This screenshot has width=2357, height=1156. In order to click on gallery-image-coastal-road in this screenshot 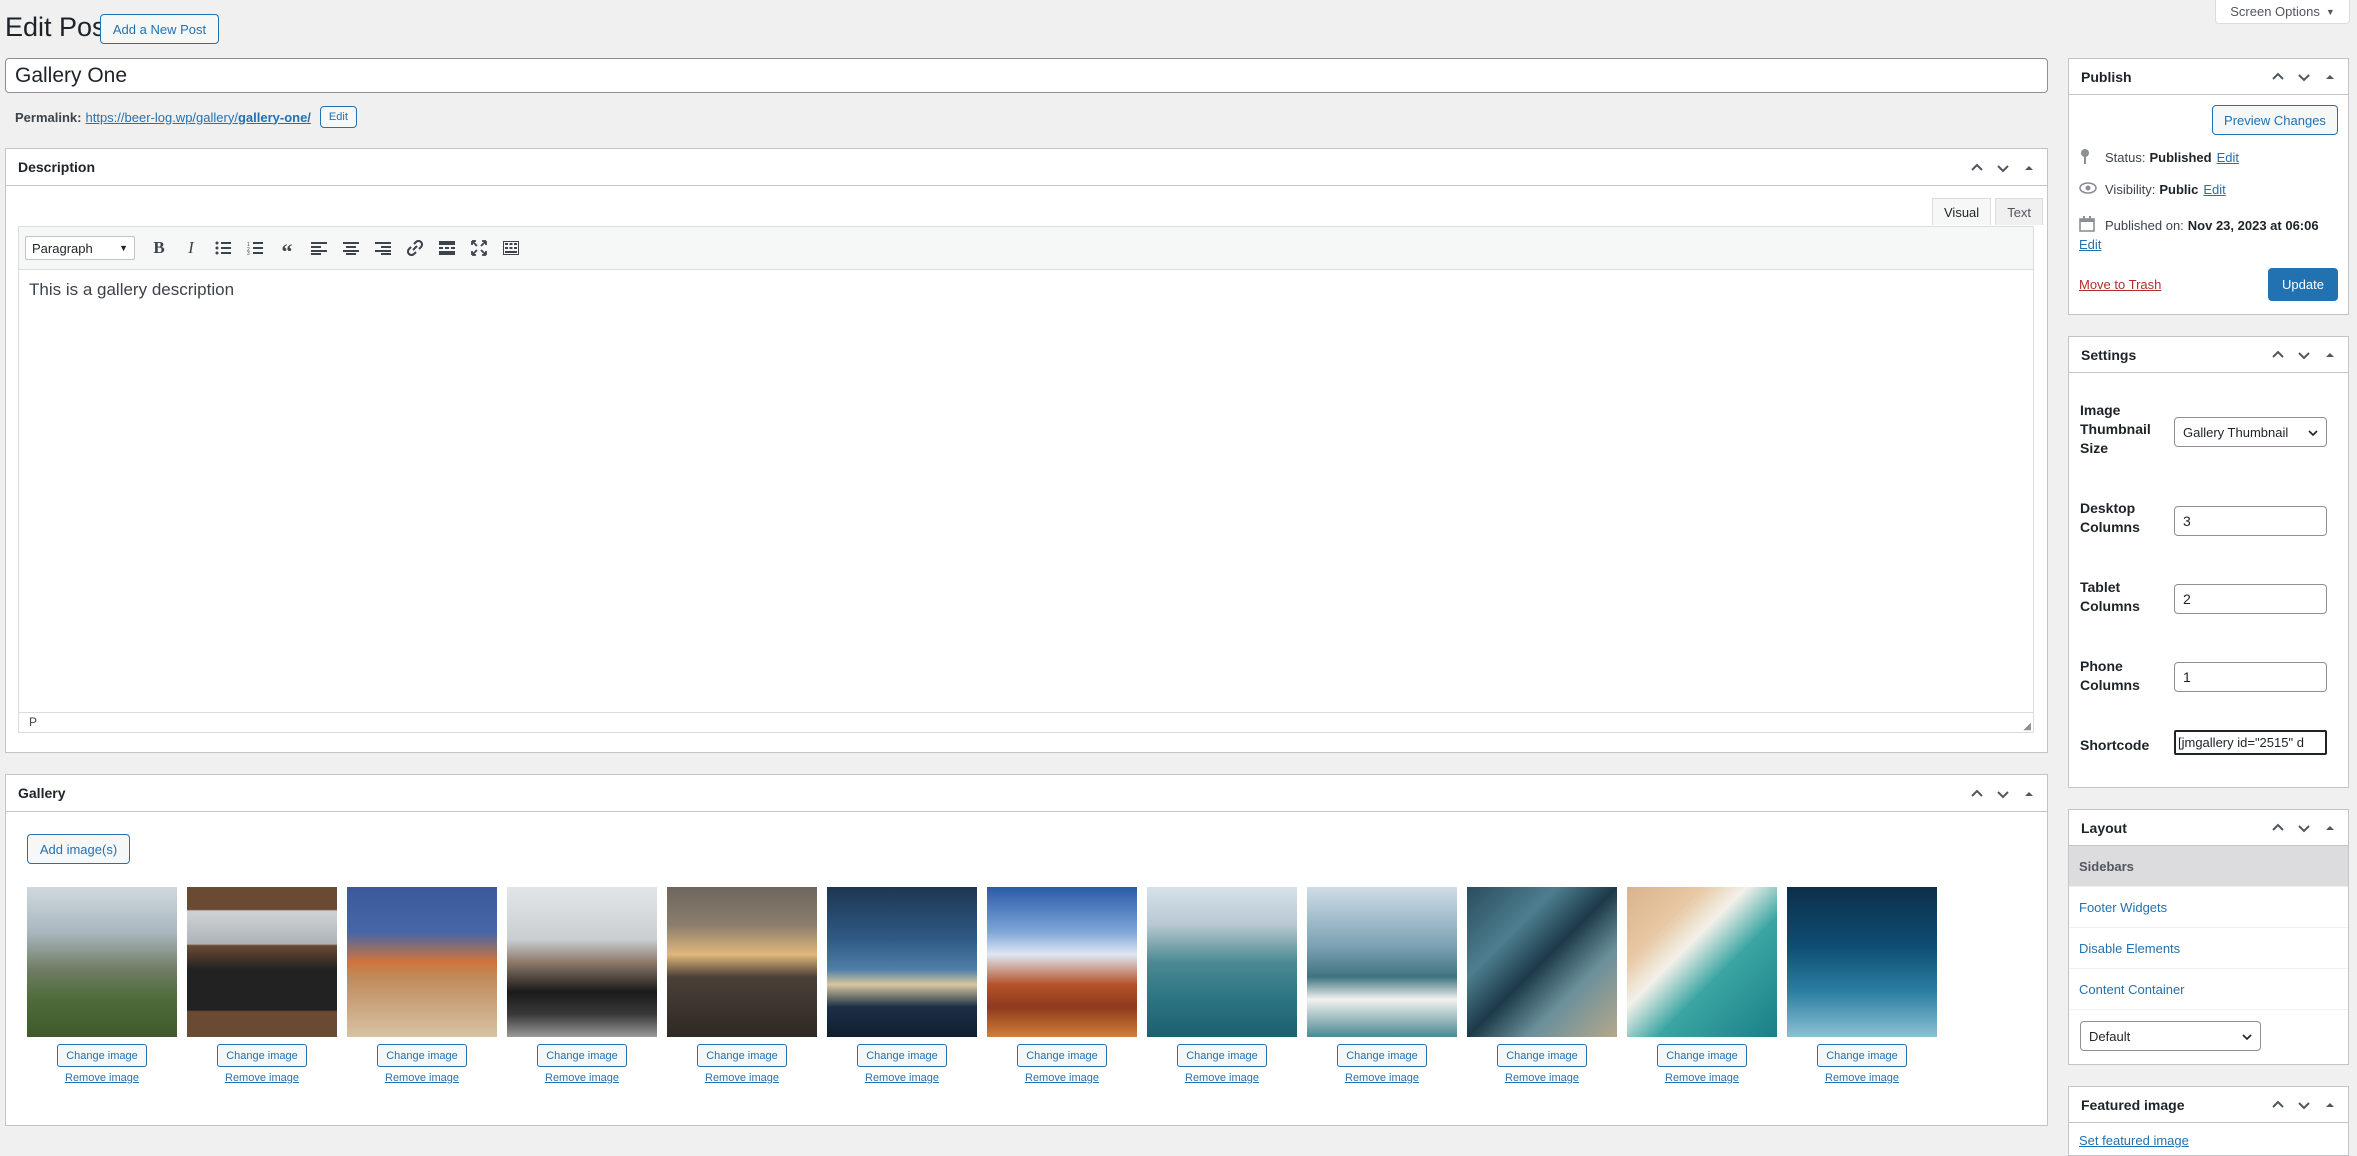, I will do `click(1542, 962)`.